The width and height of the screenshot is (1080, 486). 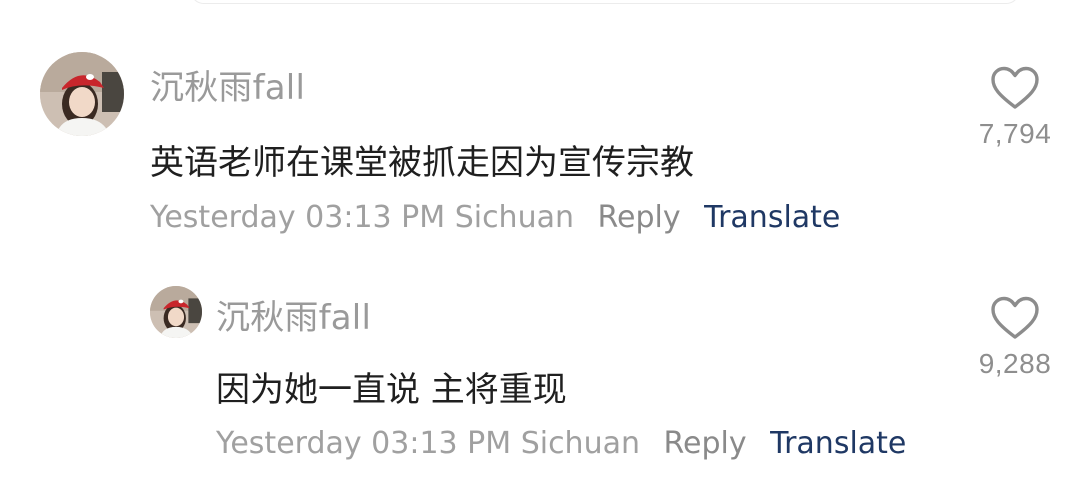 I want to click on comment-text: 因为她一直说 主将重现, so click(x=391, y=390).